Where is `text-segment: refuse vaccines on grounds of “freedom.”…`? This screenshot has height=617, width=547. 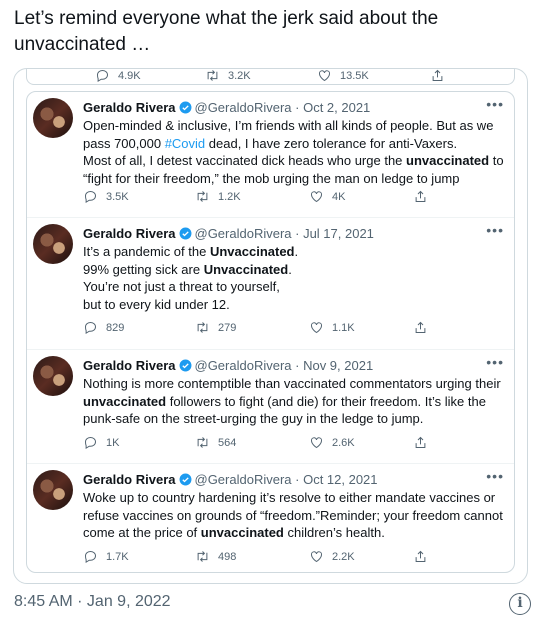 text-segment: refuse vaccines on grounds of “freedom.”… is located at coordinates (293, 515).